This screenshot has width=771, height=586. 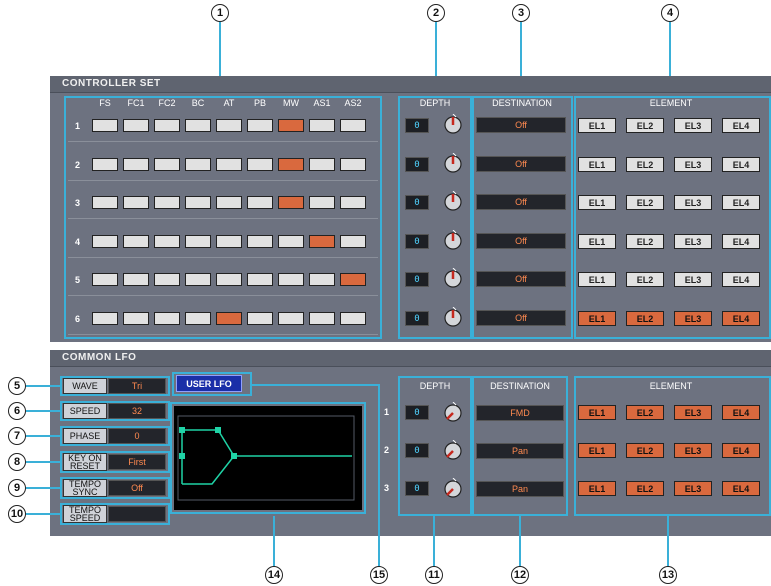 What do you see at coordinates (268, 458) in the screenshot?
I see `lfo-graph` at bounding box center [268, 458].